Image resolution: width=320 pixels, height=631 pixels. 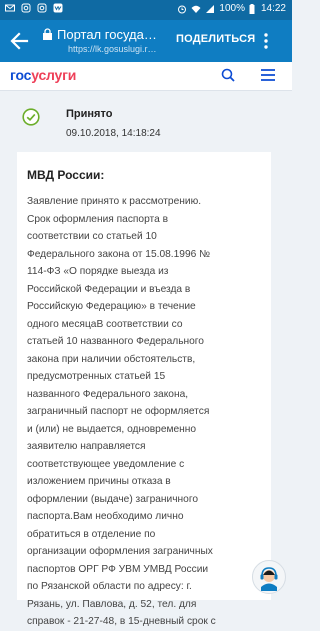 What do you see at coordinates (34, 8) in the screenshot?
I see `notification-icons` at bounding box center [34, 8].